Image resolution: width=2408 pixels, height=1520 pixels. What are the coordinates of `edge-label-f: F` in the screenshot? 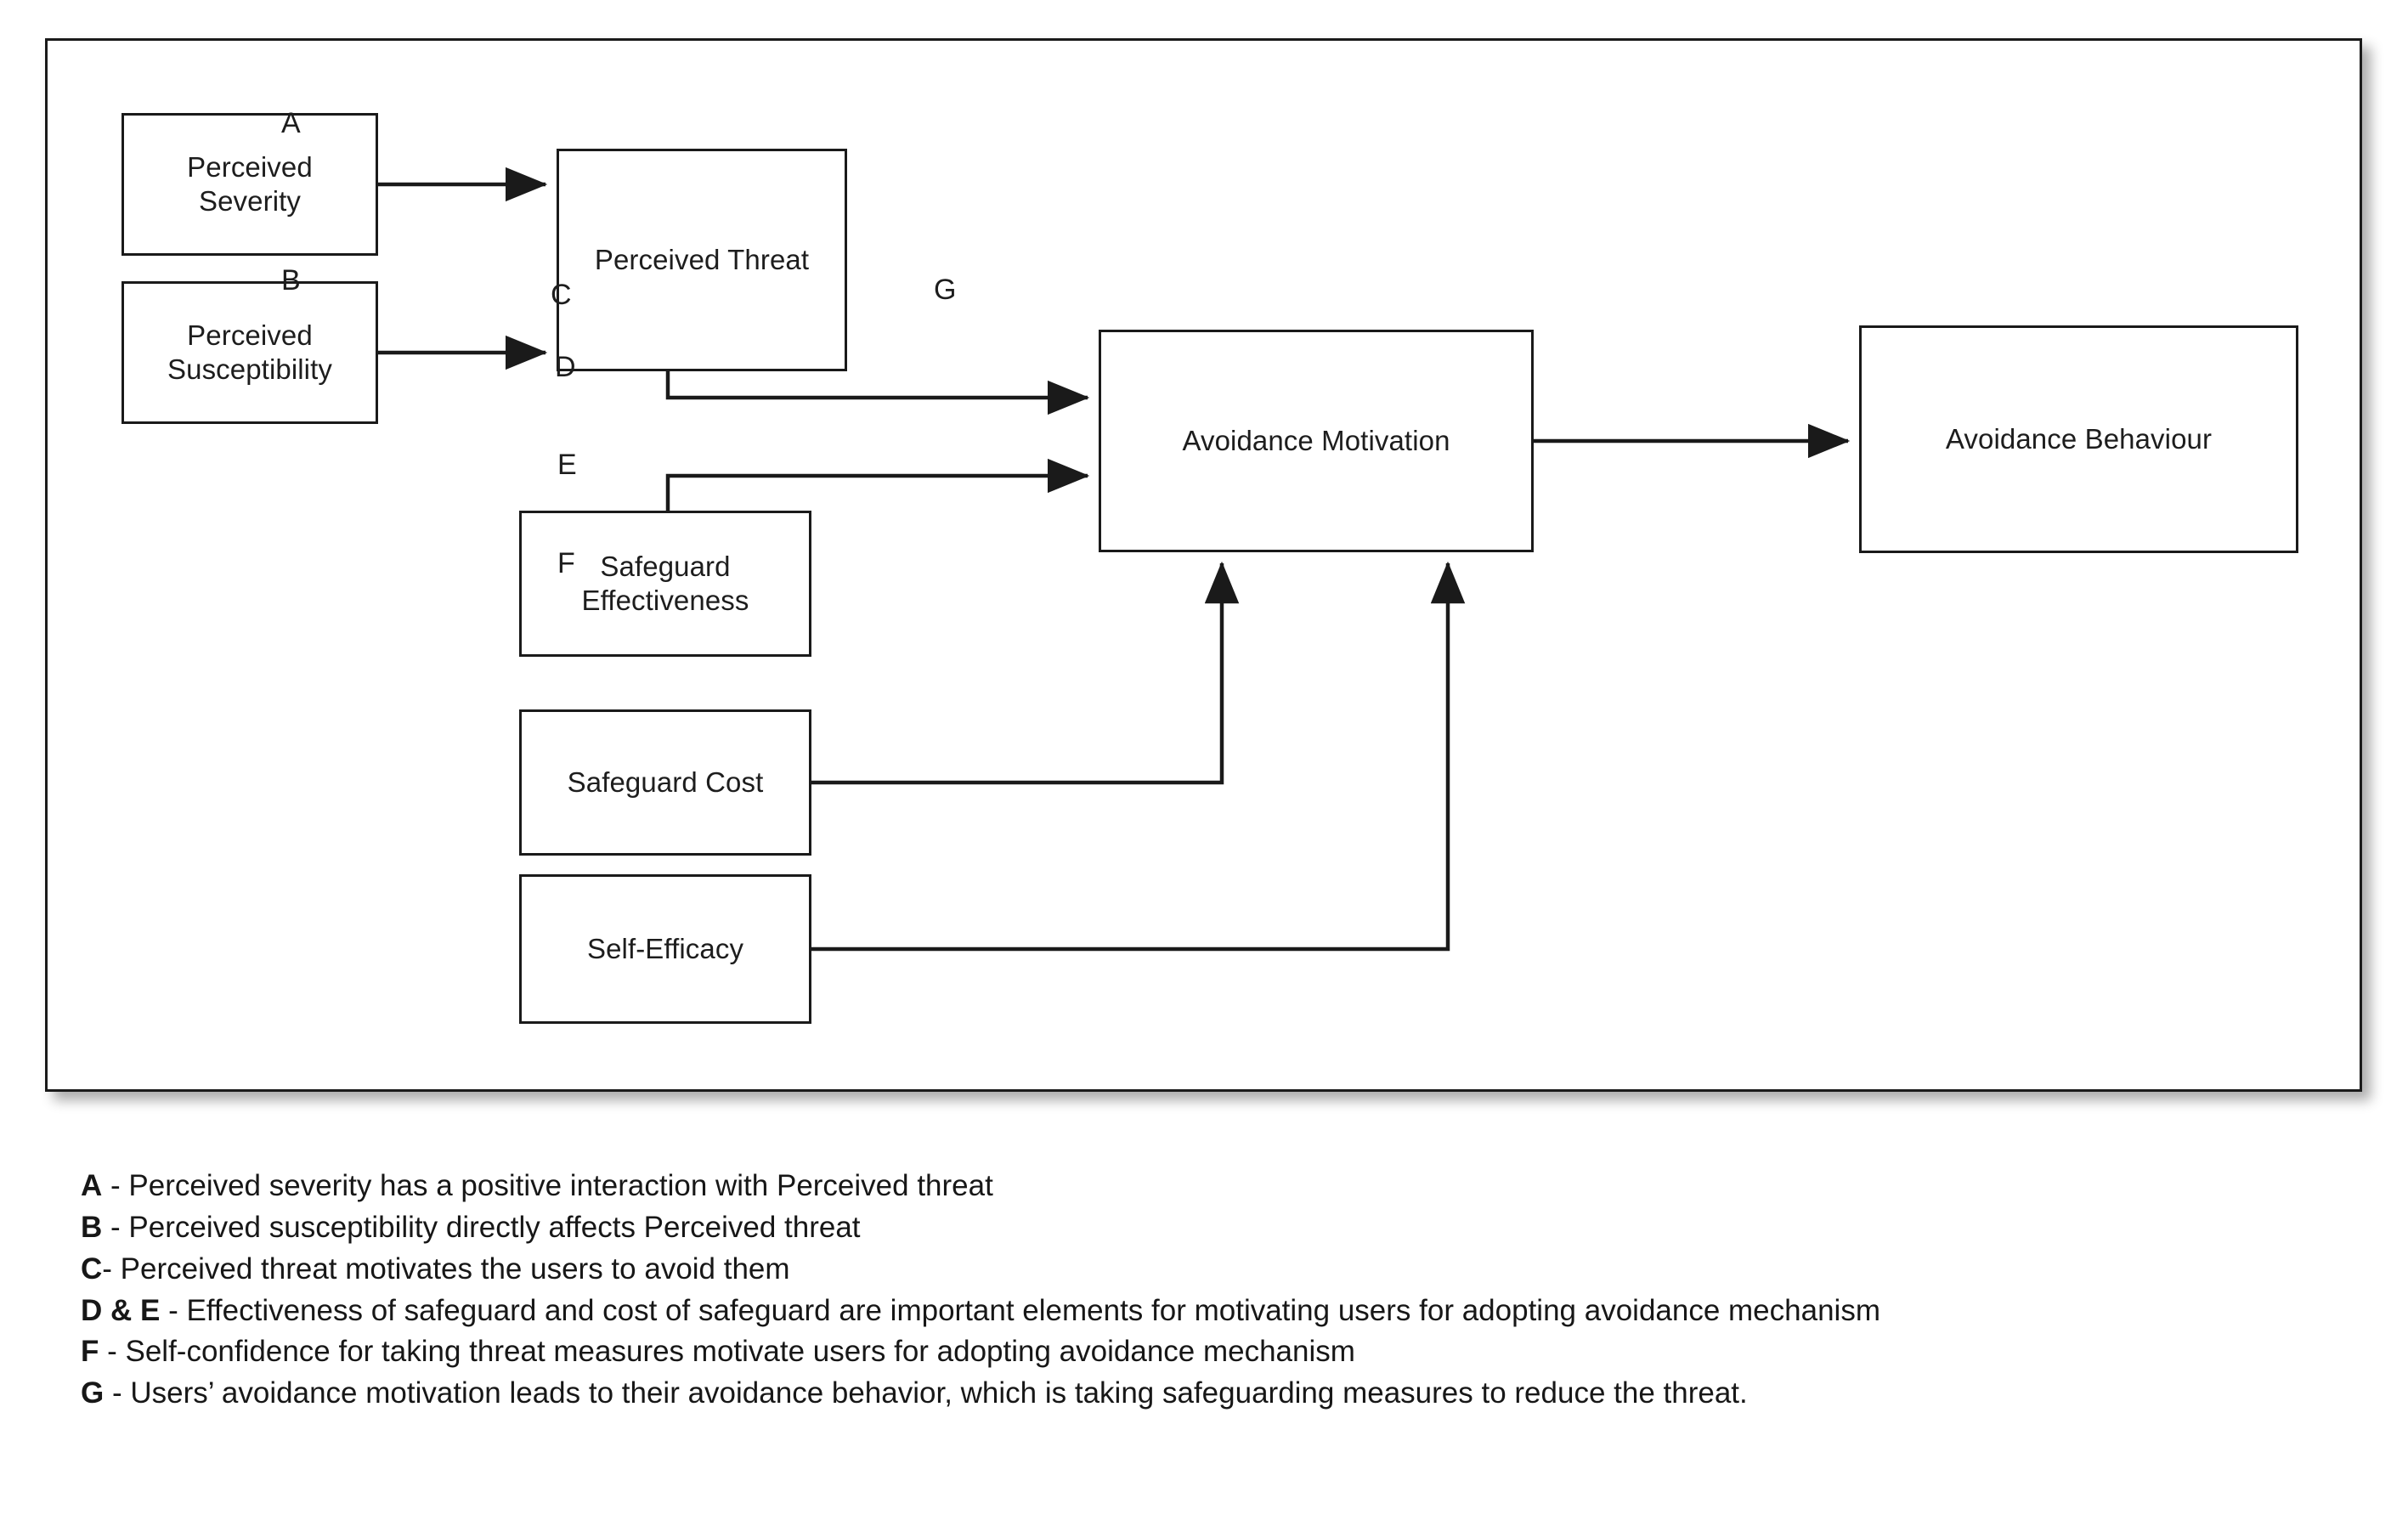 It's located at (566, 563).